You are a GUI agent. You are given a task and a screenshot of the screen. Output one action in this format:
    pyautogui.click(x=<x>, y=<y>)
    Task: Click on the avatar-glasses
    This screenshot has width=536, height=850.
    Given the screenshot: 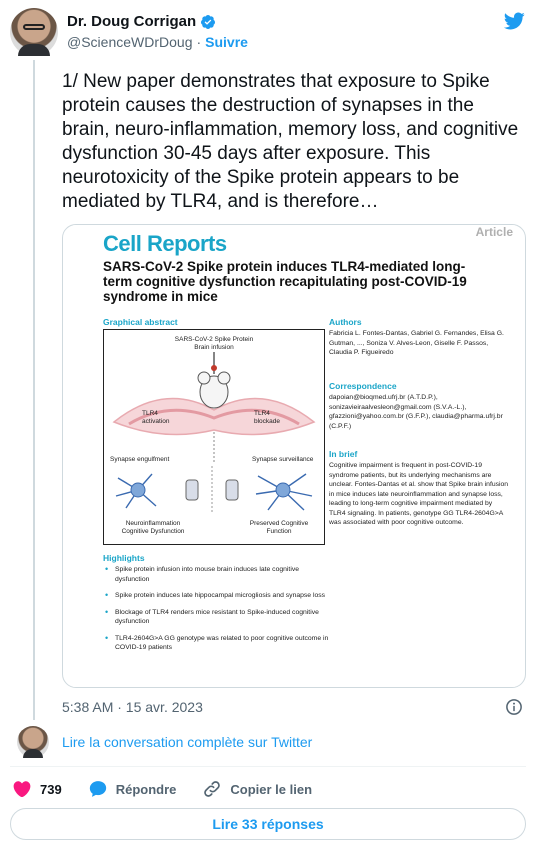 What is the action you would take?
    pyautogui.click(x=34, y=27)
    